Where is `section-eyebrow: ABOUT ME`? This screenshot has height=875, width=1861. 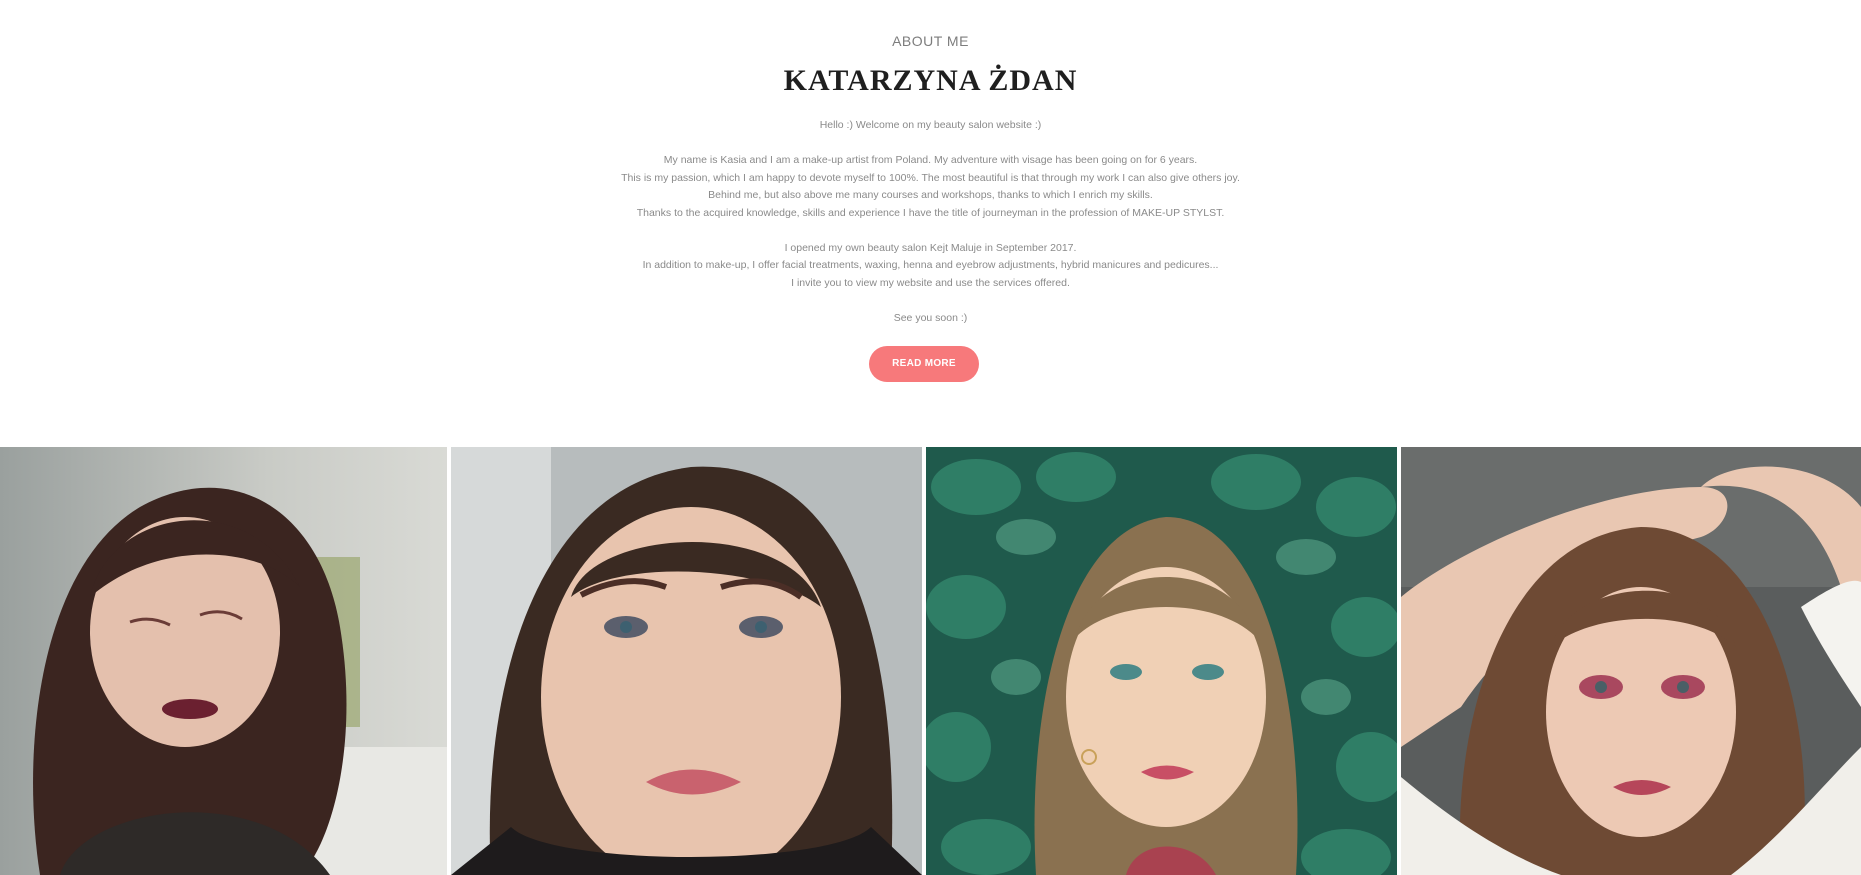 section-eyebrow: ABOUT ME is located at coordinates (930, 41).